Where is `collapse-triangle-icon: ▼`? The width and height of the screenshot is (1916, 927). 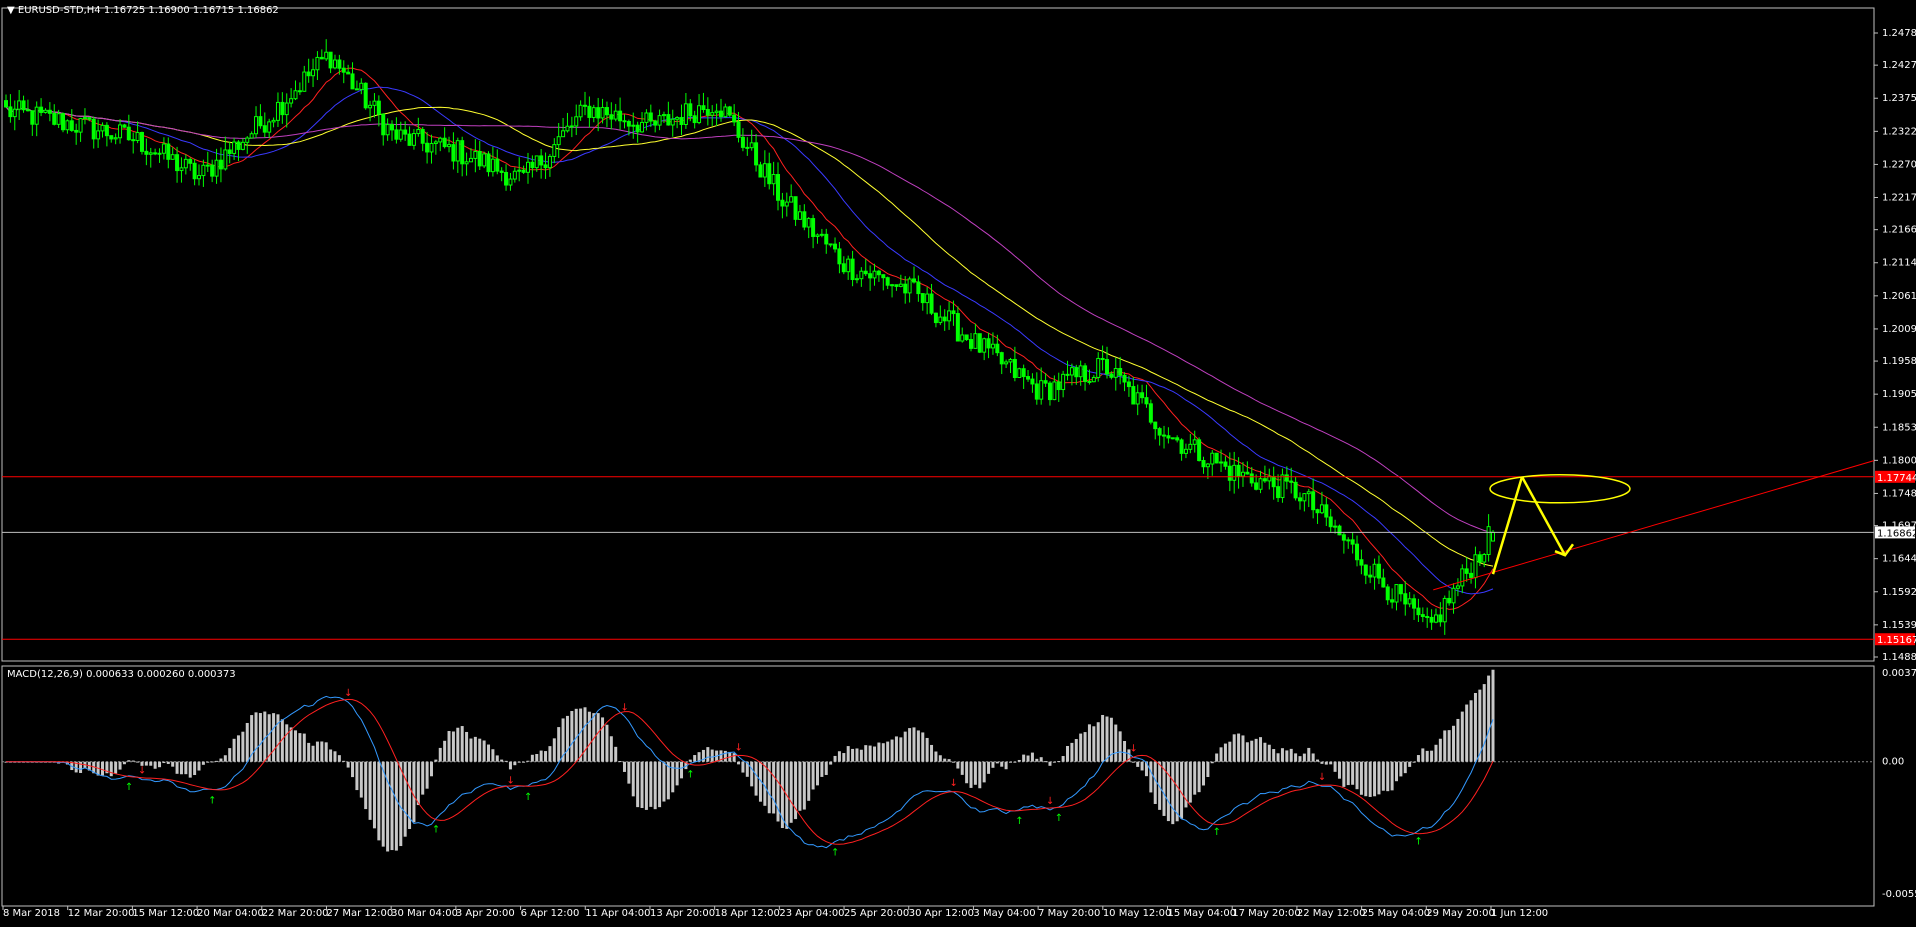
collapse-triangle-icon: ▼ is located at coordinates (11, 10).